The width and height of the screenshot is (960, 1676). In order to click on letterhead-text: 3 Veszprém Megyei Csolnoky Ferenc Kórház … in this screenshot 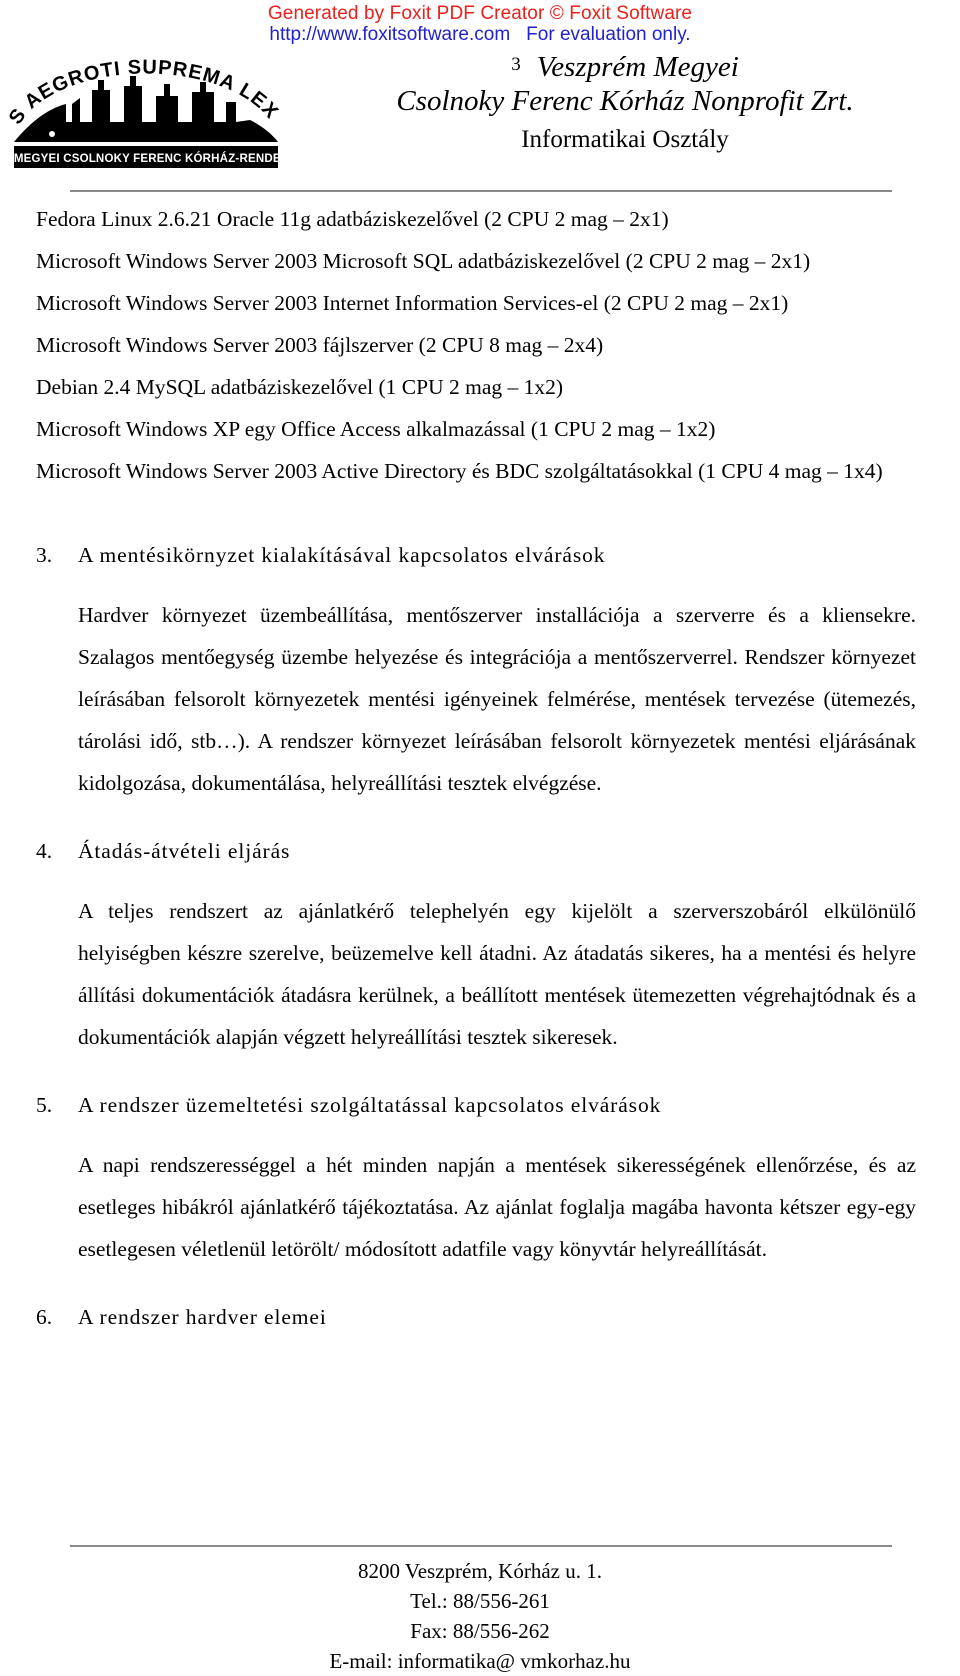, I will do `click(625, 103)`.